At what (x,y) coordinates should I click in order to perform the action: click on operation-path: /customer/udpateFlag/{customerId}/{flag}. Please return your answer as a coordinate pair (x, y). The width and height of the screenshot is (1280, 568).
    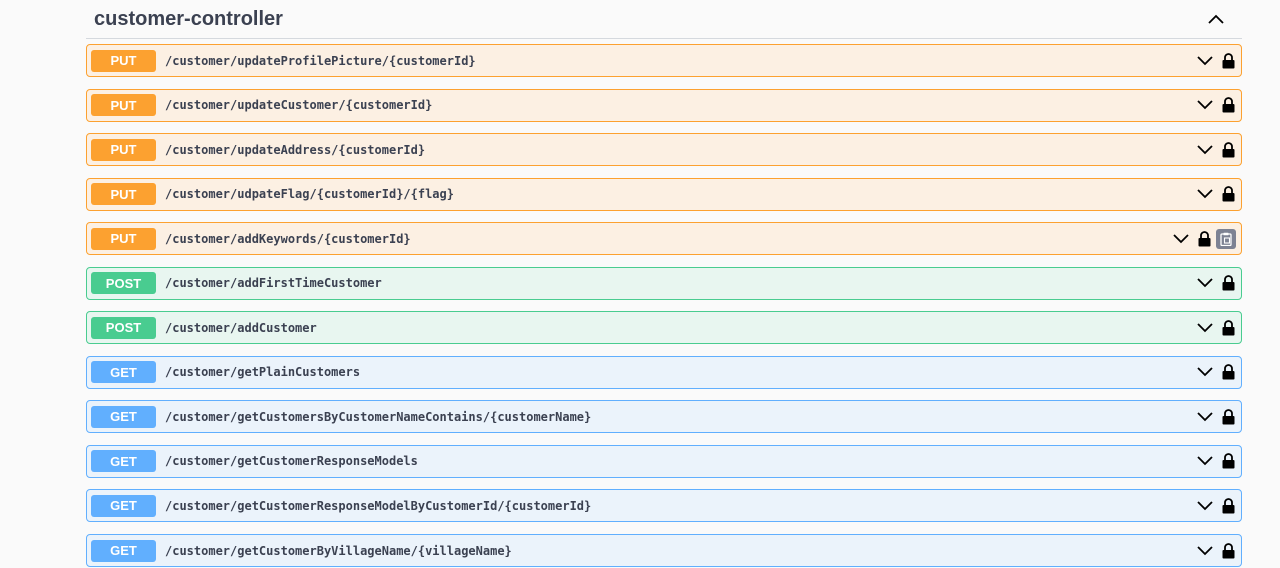
    Looking at the image, I should click on (309, 194).